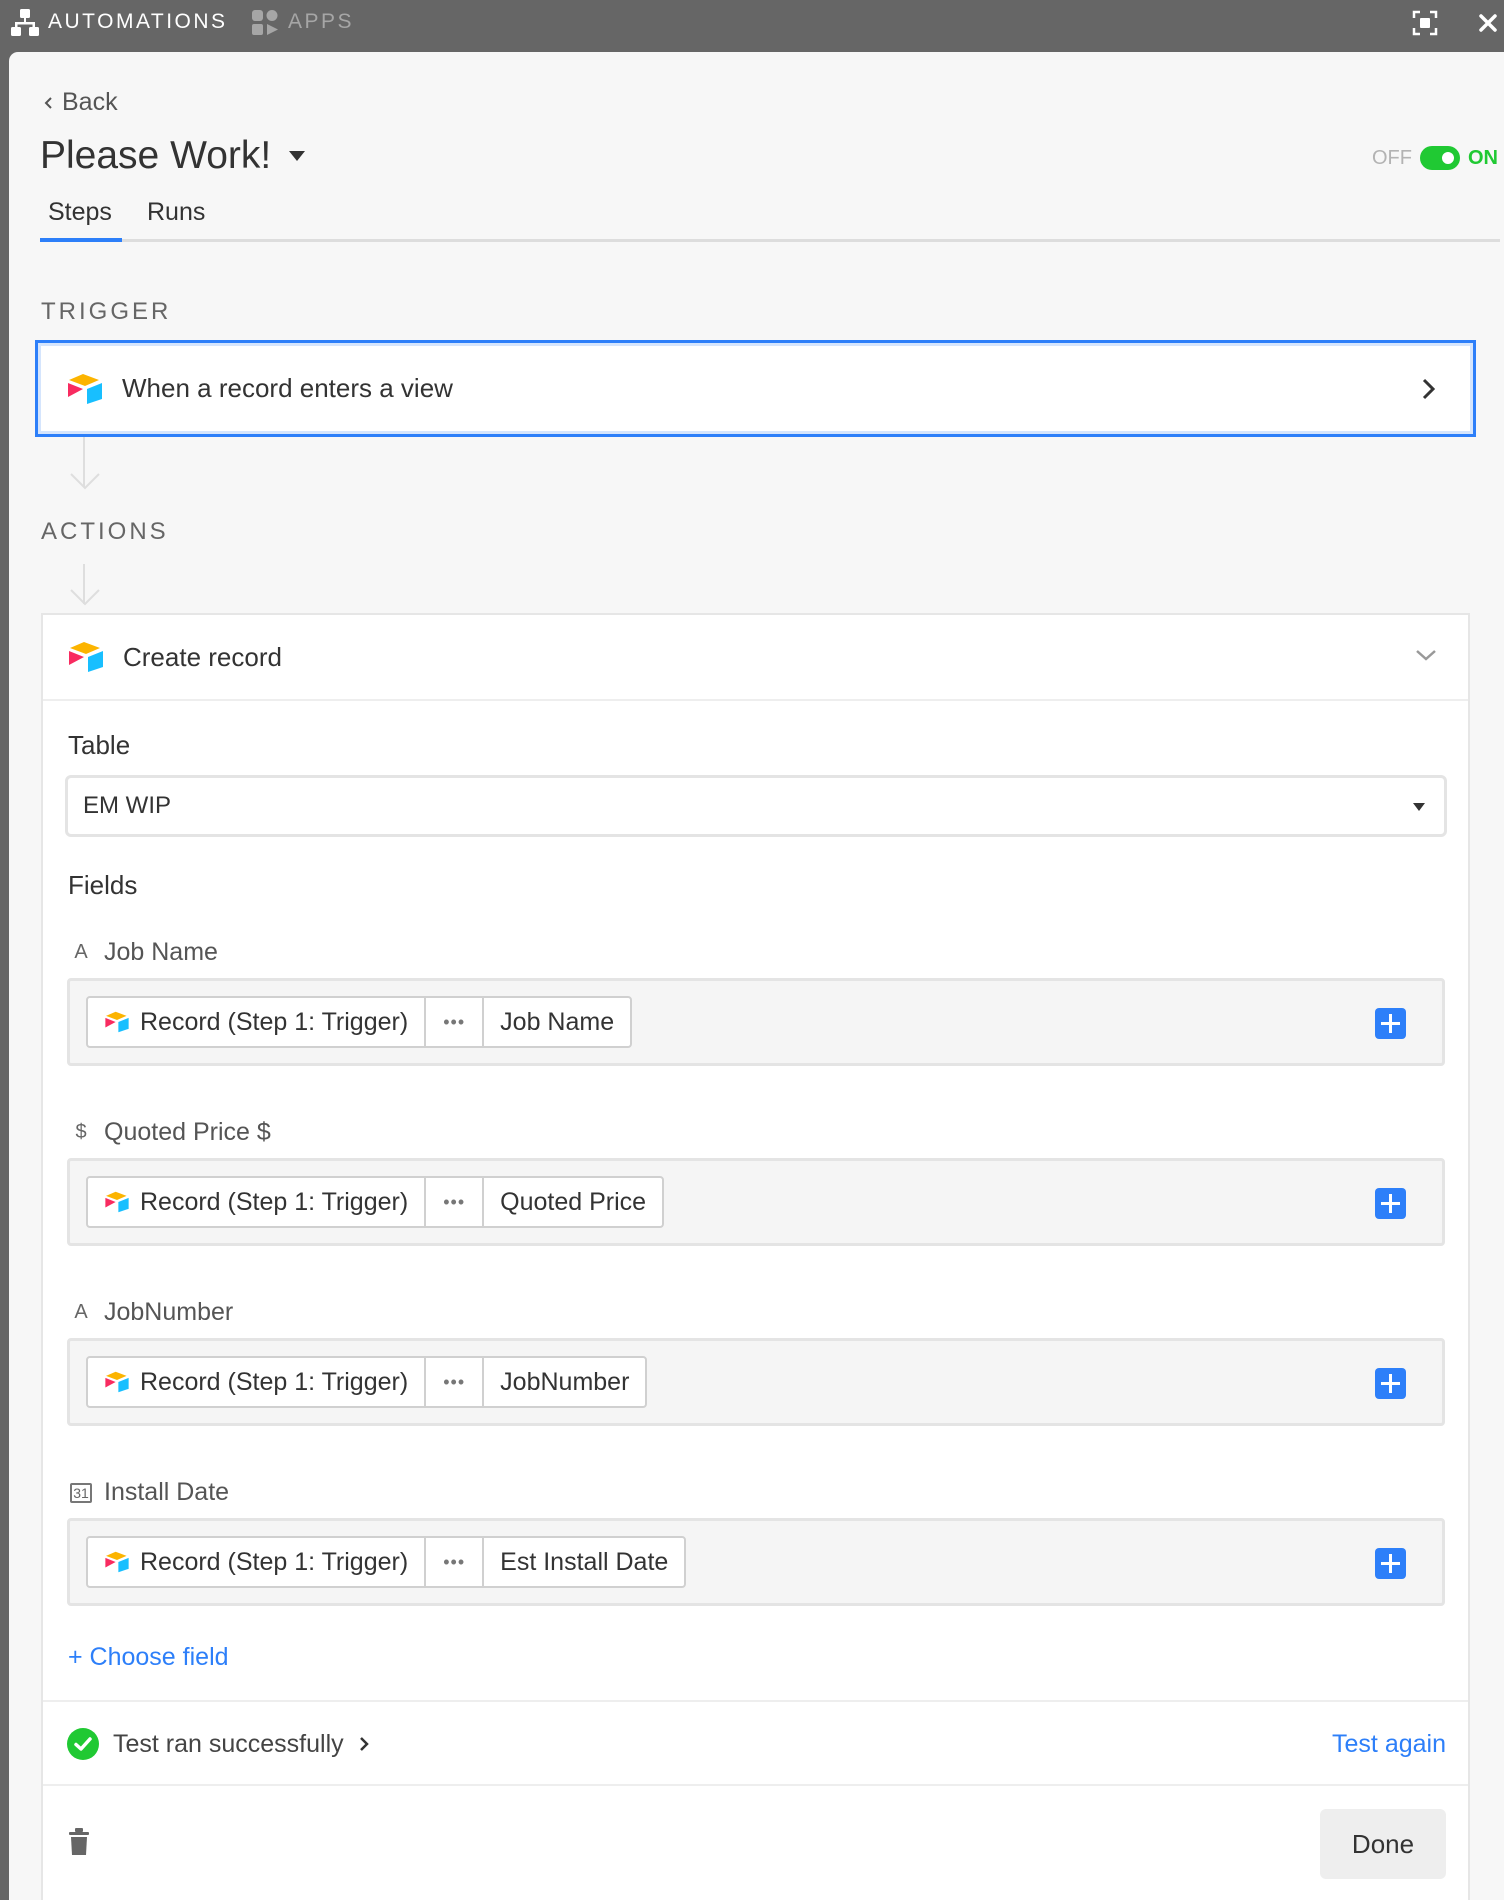  I want to click on field-name: 31 Install Date, so click(149, 1492).